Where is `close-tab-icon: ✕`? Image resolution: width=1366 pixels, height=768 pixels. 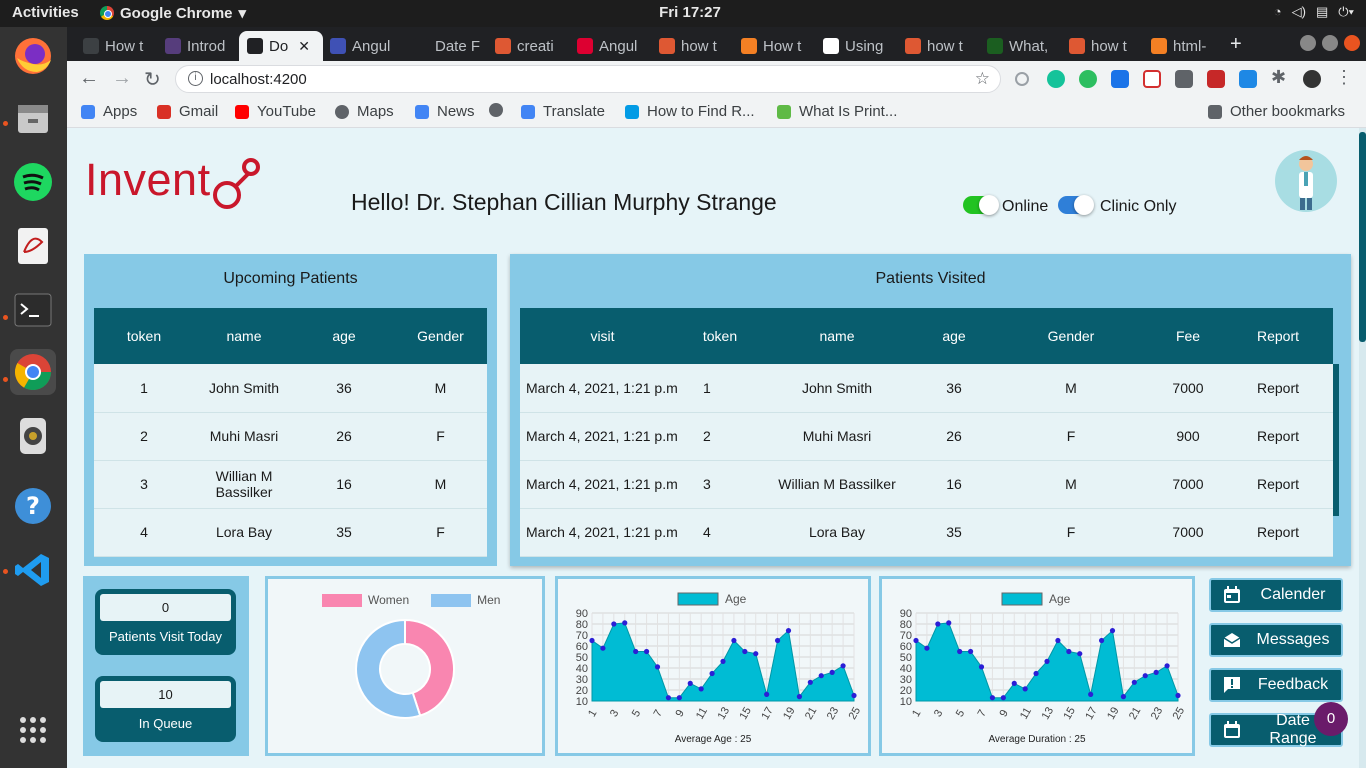 close-tab-icon: ✕ is located at coordinates (304, 46).